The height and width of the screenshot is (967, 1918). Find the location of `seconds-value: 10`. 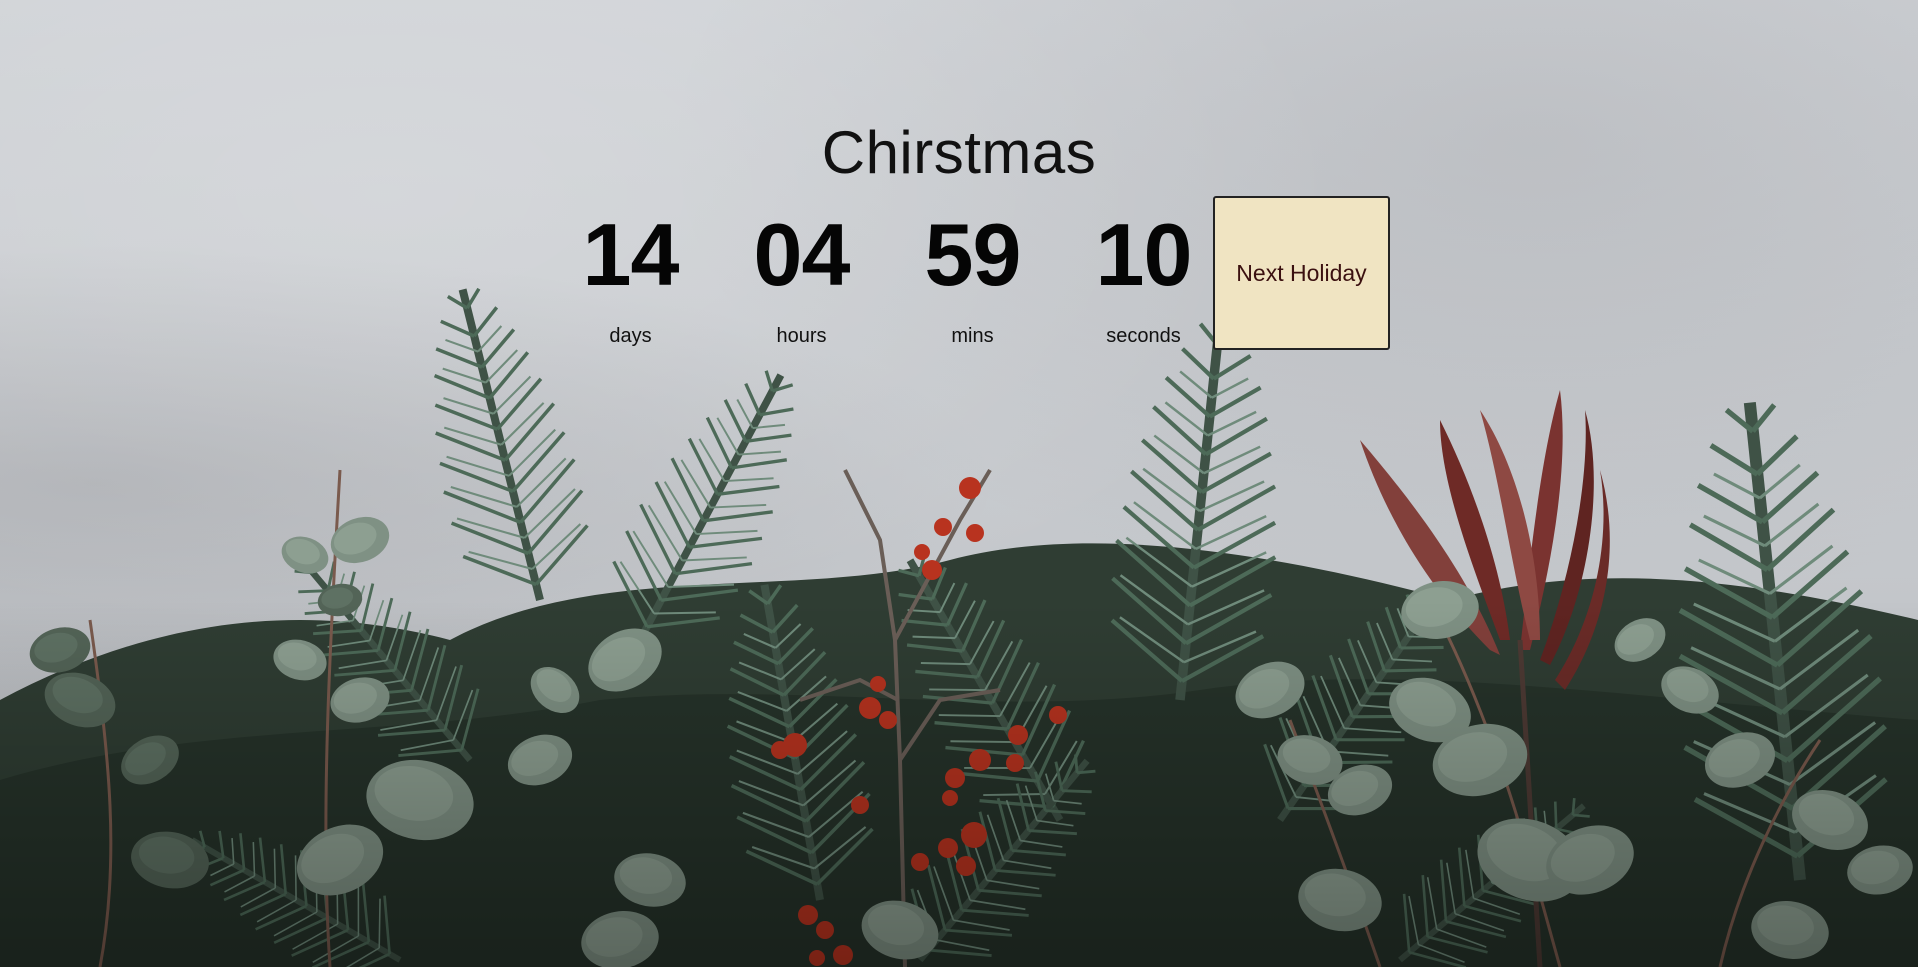

seconds-value: 10 is located at coordinates (1144, 254).